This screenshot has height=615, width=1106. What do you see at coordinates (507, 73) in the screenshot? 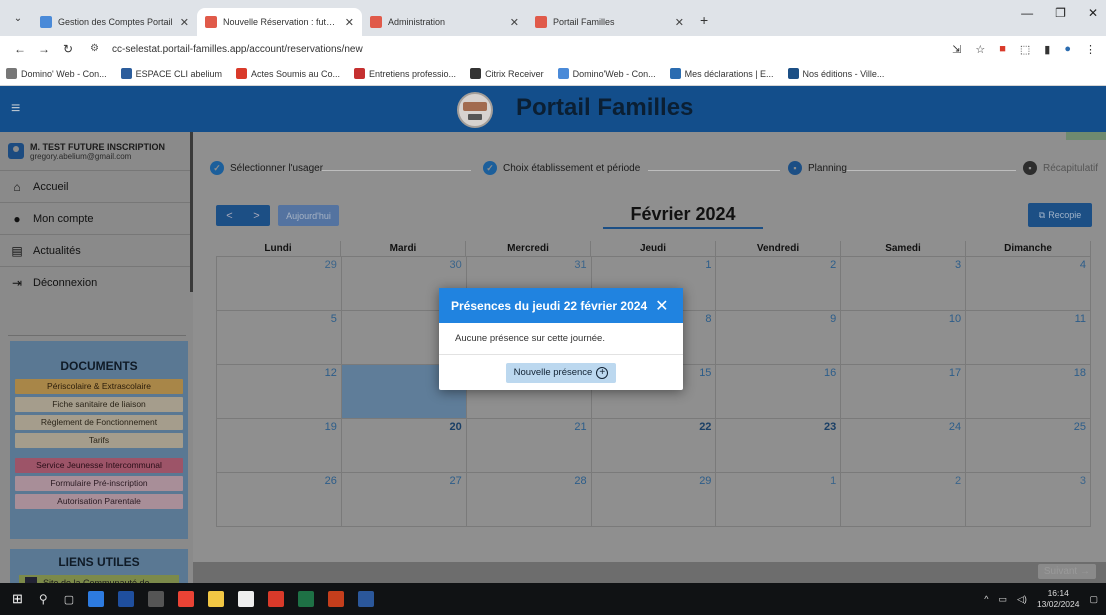
I see `bookmark-item: Citrix Receiver` at bounding box center [507, 73].